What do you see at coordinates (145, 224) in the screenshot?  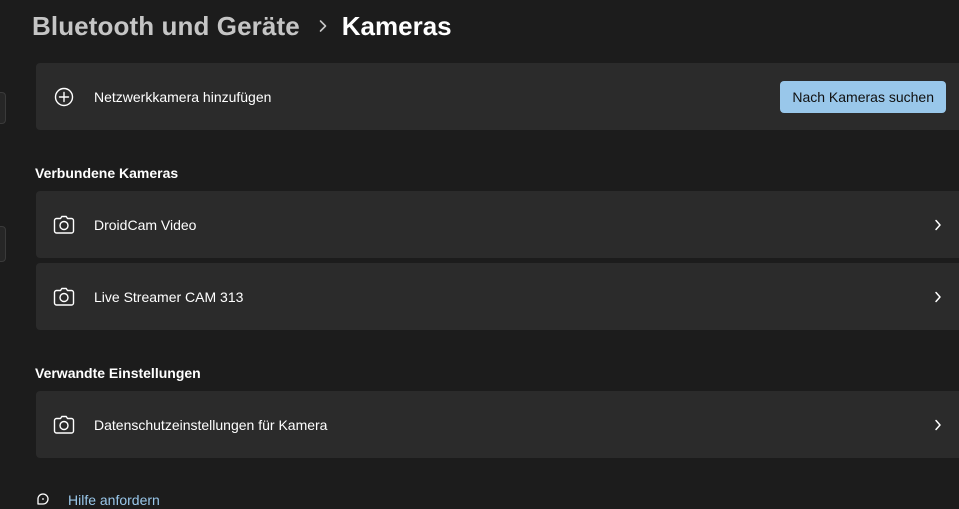 I see `camera-item-label: DroidCam Video` at bounding box center [145, 224].